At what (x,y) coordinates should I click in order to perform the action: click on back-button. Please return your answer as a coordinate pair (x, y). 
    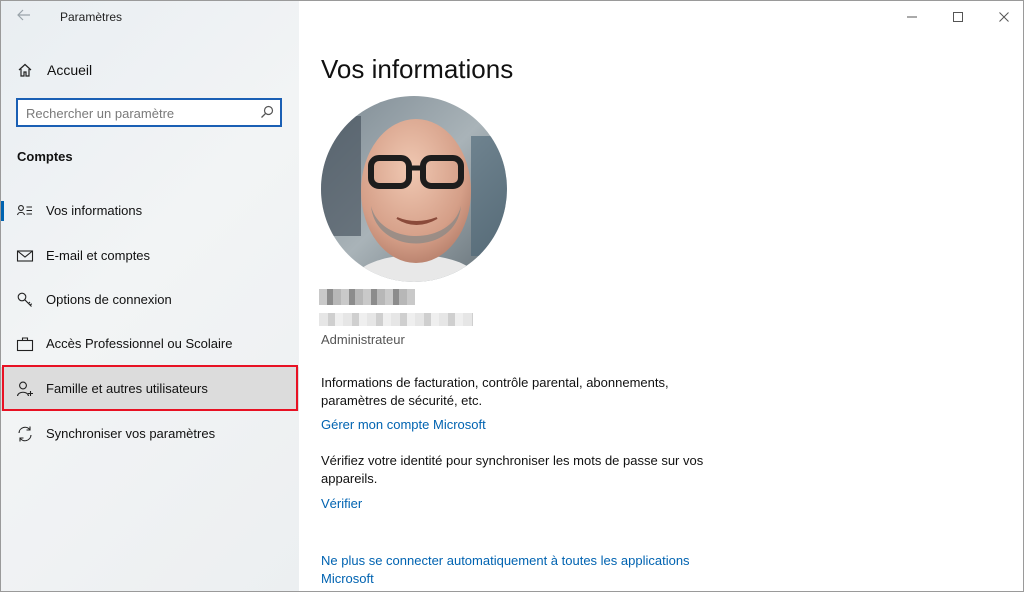
    Looking at the image, I should click on (24, 17).